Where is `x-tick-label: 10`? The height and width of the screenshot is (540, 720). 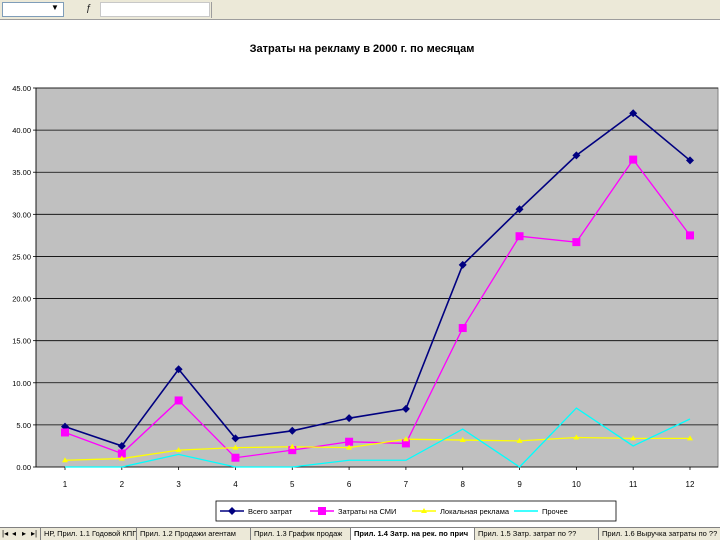 x-tick-label: 10 is located at coordinates (576, 484).